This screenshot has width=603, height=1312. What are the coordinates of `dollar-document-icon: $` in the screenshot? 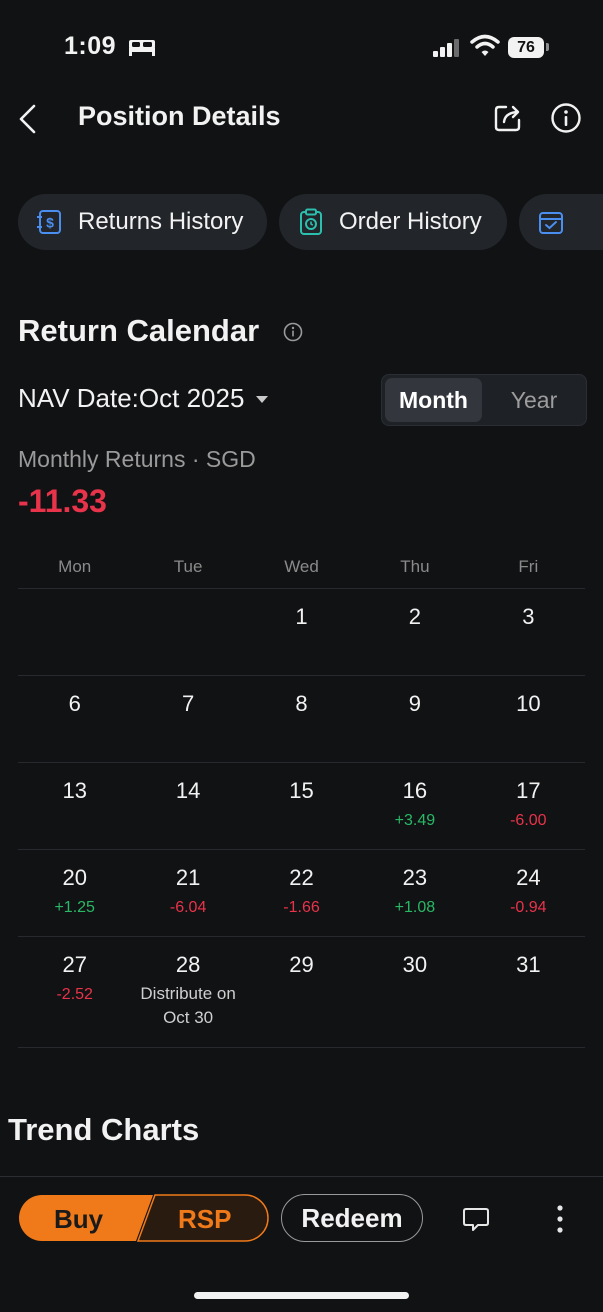 It's located at (49, 222).